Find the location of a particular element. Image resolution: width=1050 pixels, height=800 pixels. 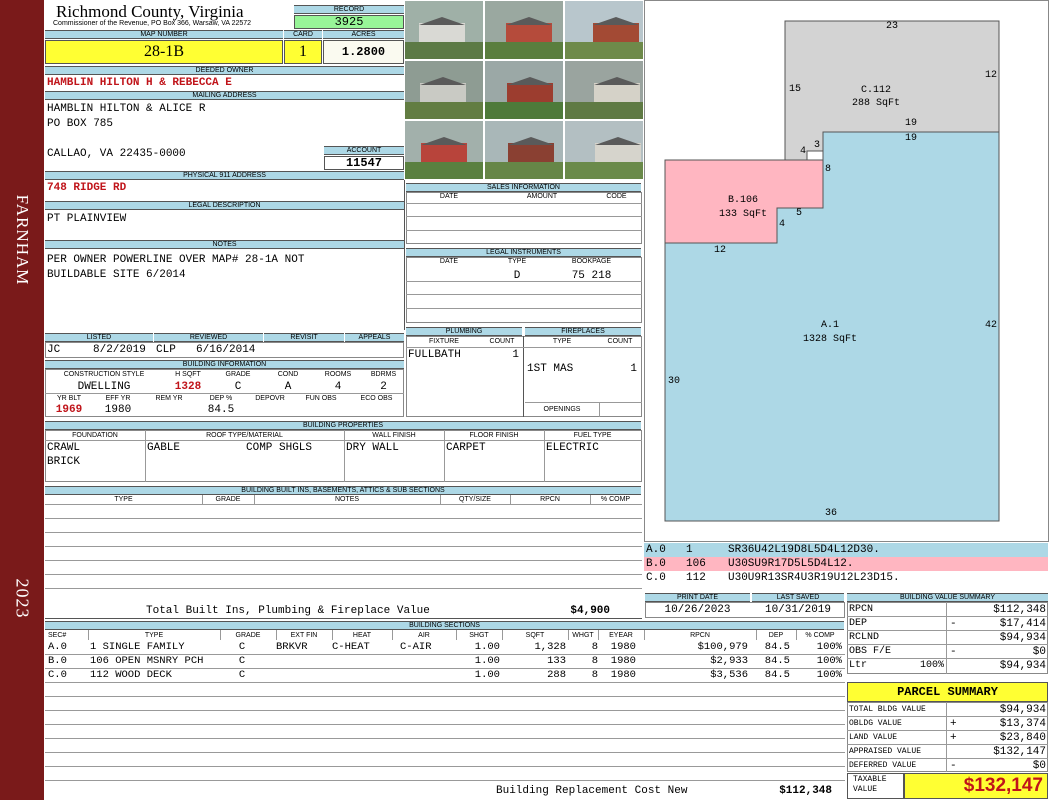

notes-line2: BUILDABLE SITE 6/2014 is located at coordinates (116, 275).